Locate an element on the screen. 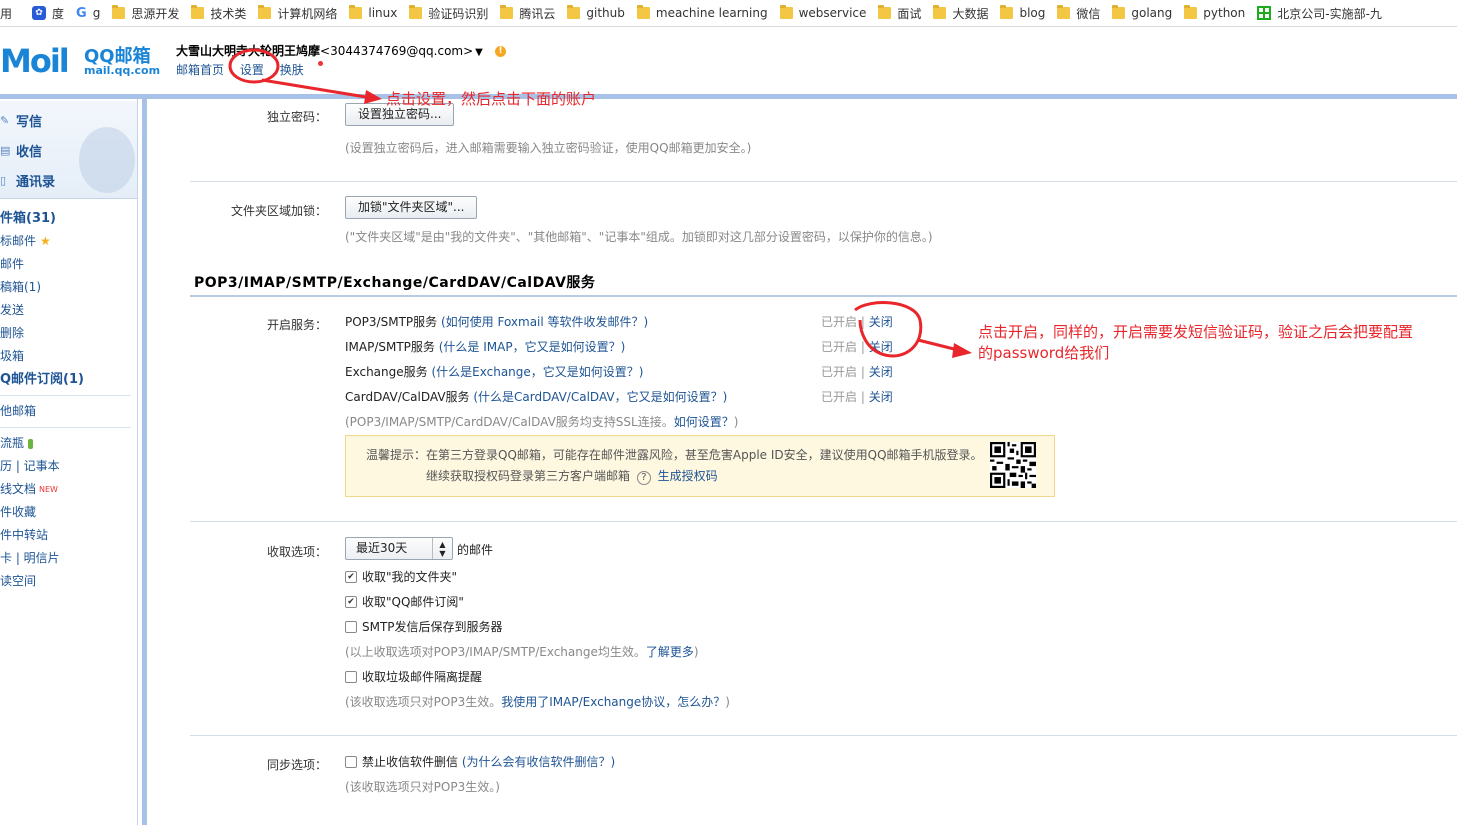  bookmark-folder: 验证码识别 is located at coordinates (448, 13).